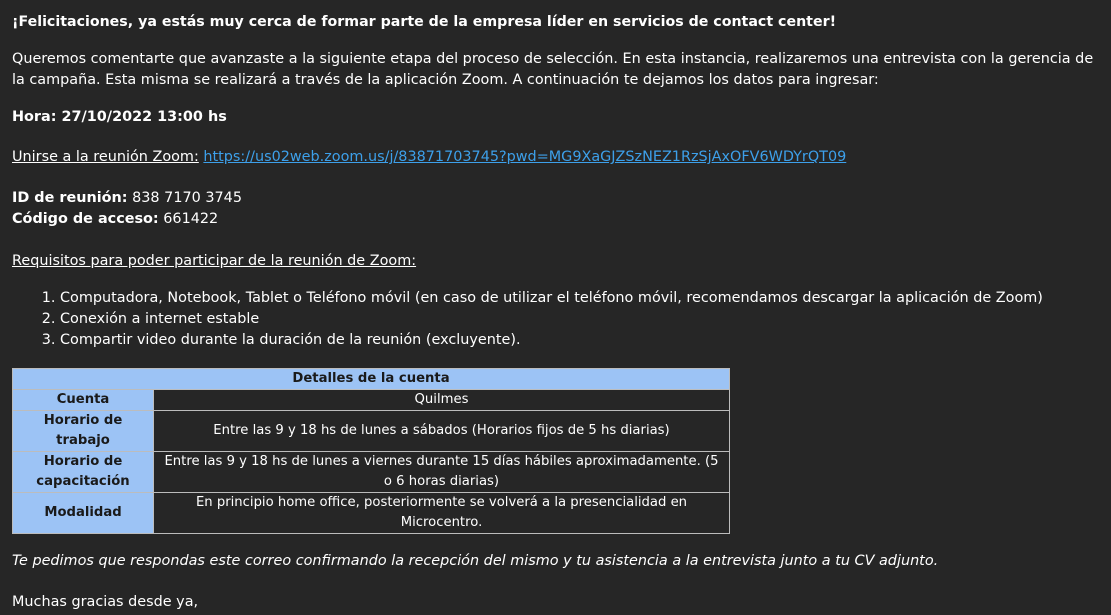 The height and width of the screenshot is (615, 1111). I want to click on meeting-id-line: ID de reunión: 838 7170 3745, so click(559, 198).